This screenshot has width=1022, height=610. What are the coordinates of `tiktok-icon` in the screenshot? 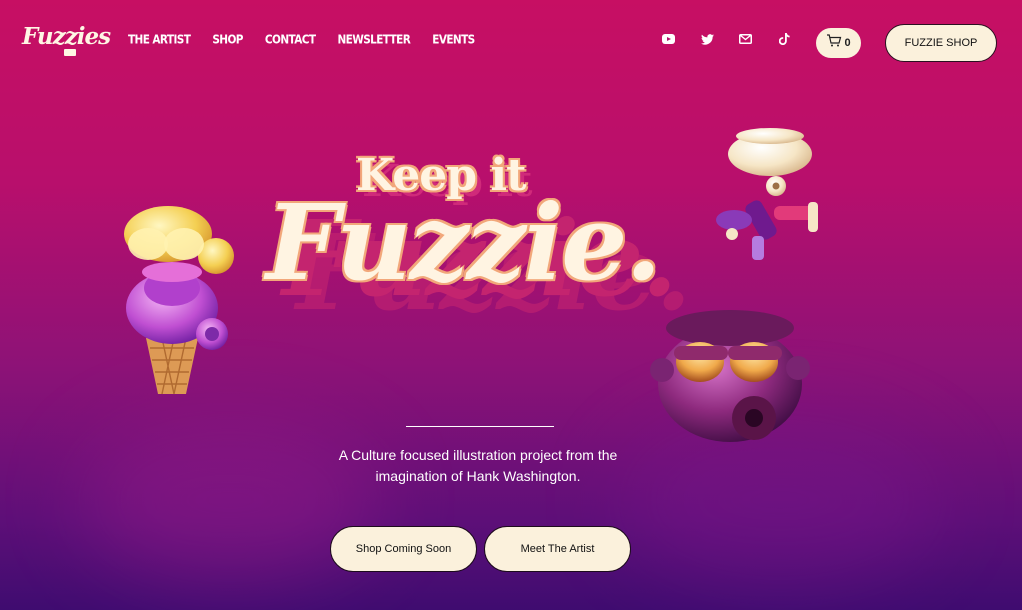 It's located at (784, 39).